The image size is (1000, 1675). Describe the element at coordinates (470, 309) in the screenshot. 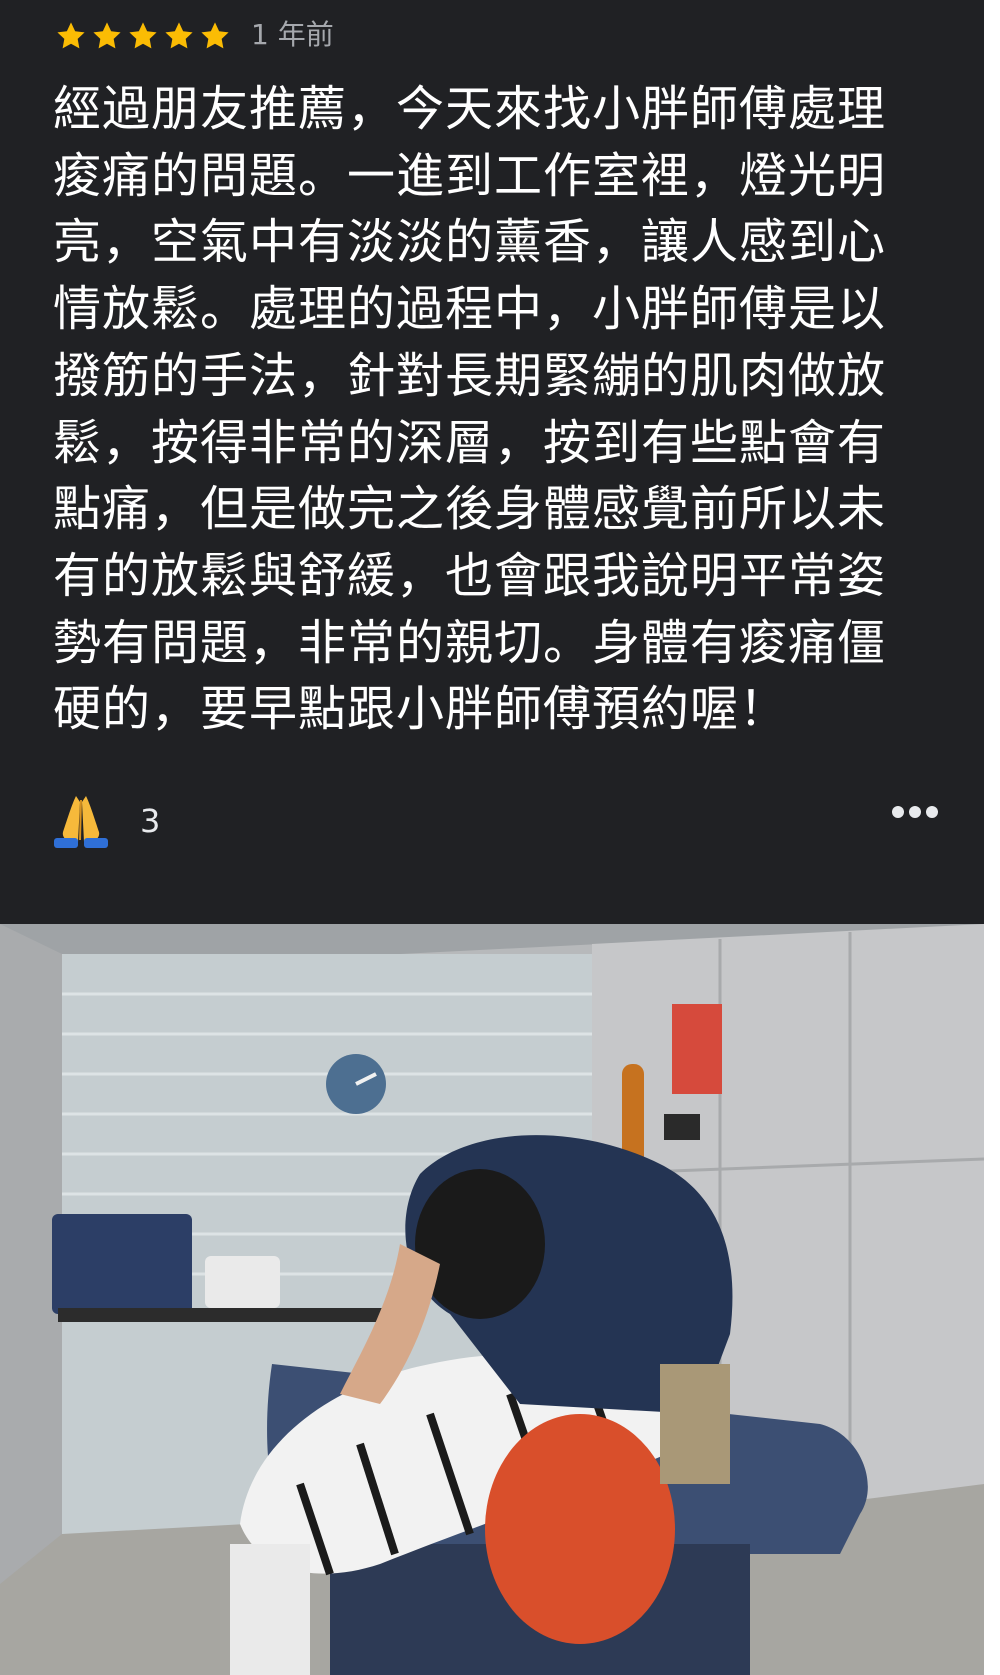

I see `review-text-line: 情放鬆。處理的過程中，小胖師傅是以` at that location.